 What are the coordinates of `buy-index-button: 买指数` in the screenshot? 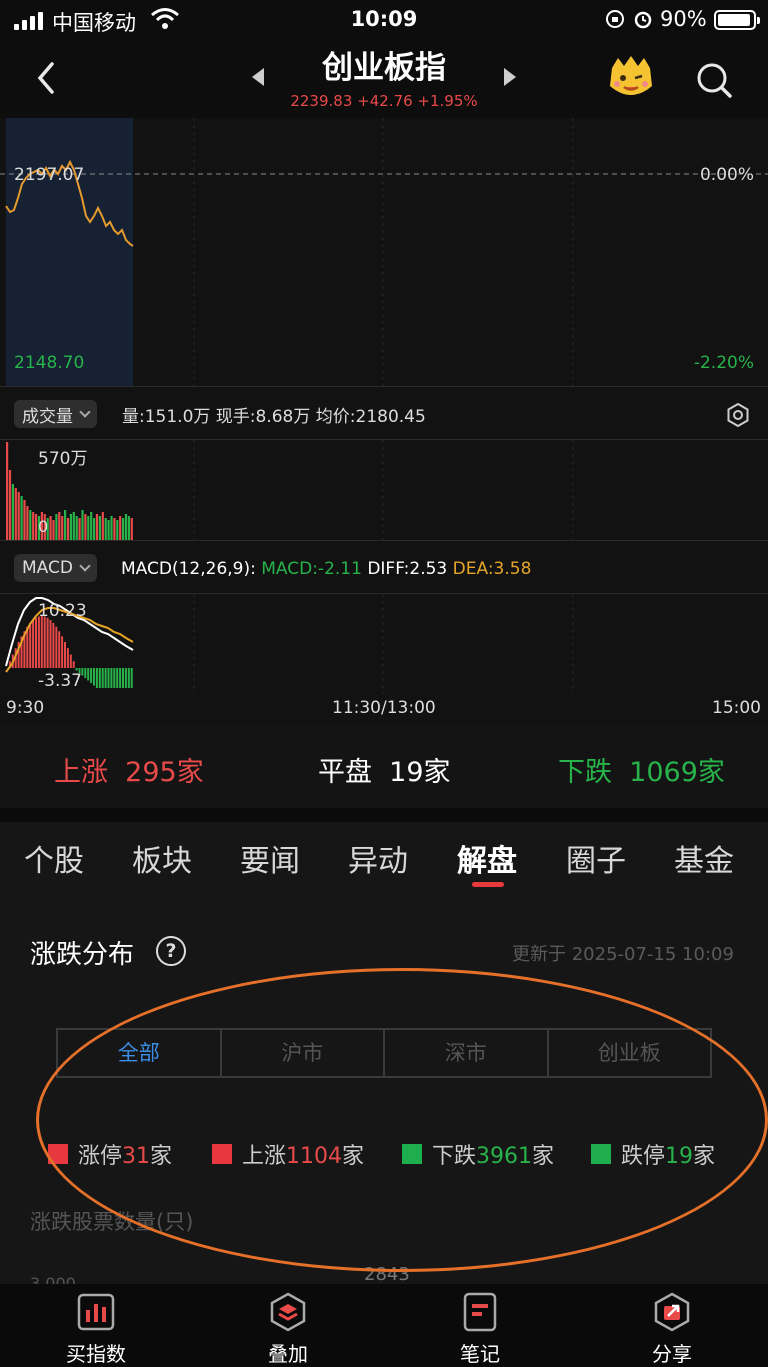 It's located at (96, 1325).